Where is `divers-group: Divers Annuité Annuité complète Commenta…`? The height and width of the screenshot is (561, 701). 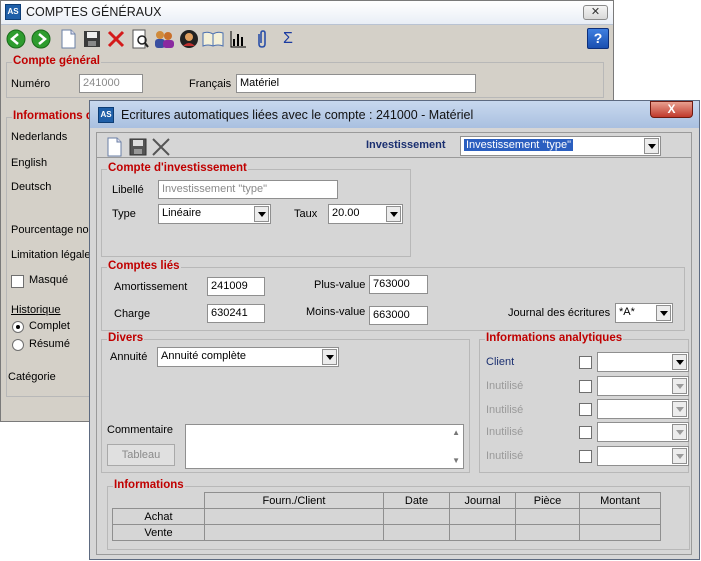 divers-group: Divers Annuité Annuité complète Commenta… is located at coordinates (285, 402).